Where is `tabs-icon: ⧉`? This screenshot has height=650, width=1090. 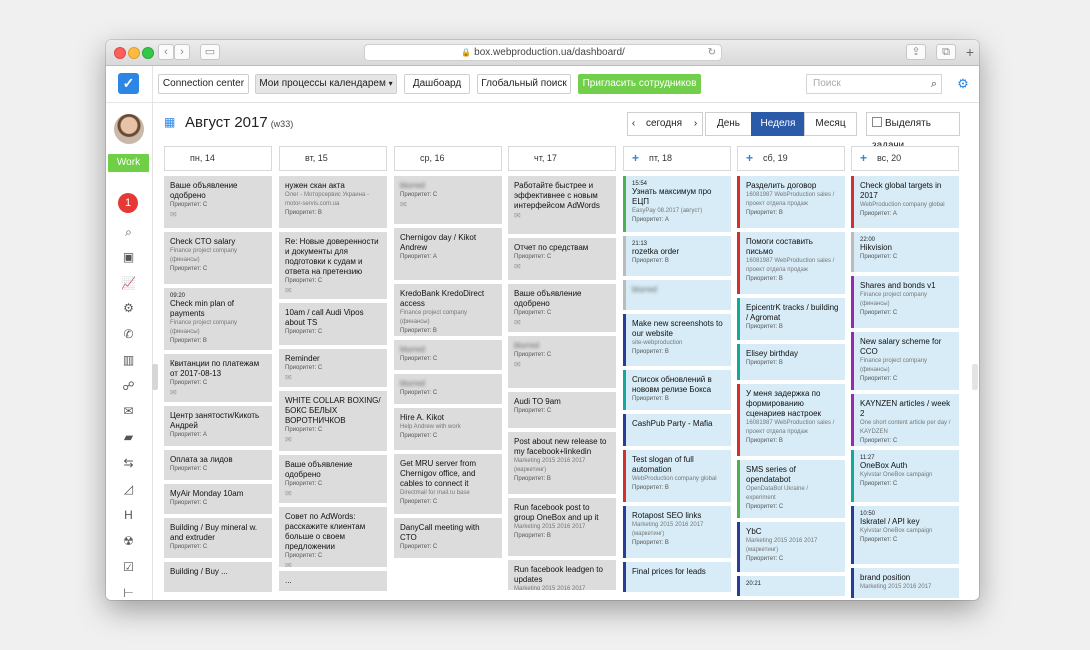 tabs-icon: ⧉ is located at coordinates (946, 52).